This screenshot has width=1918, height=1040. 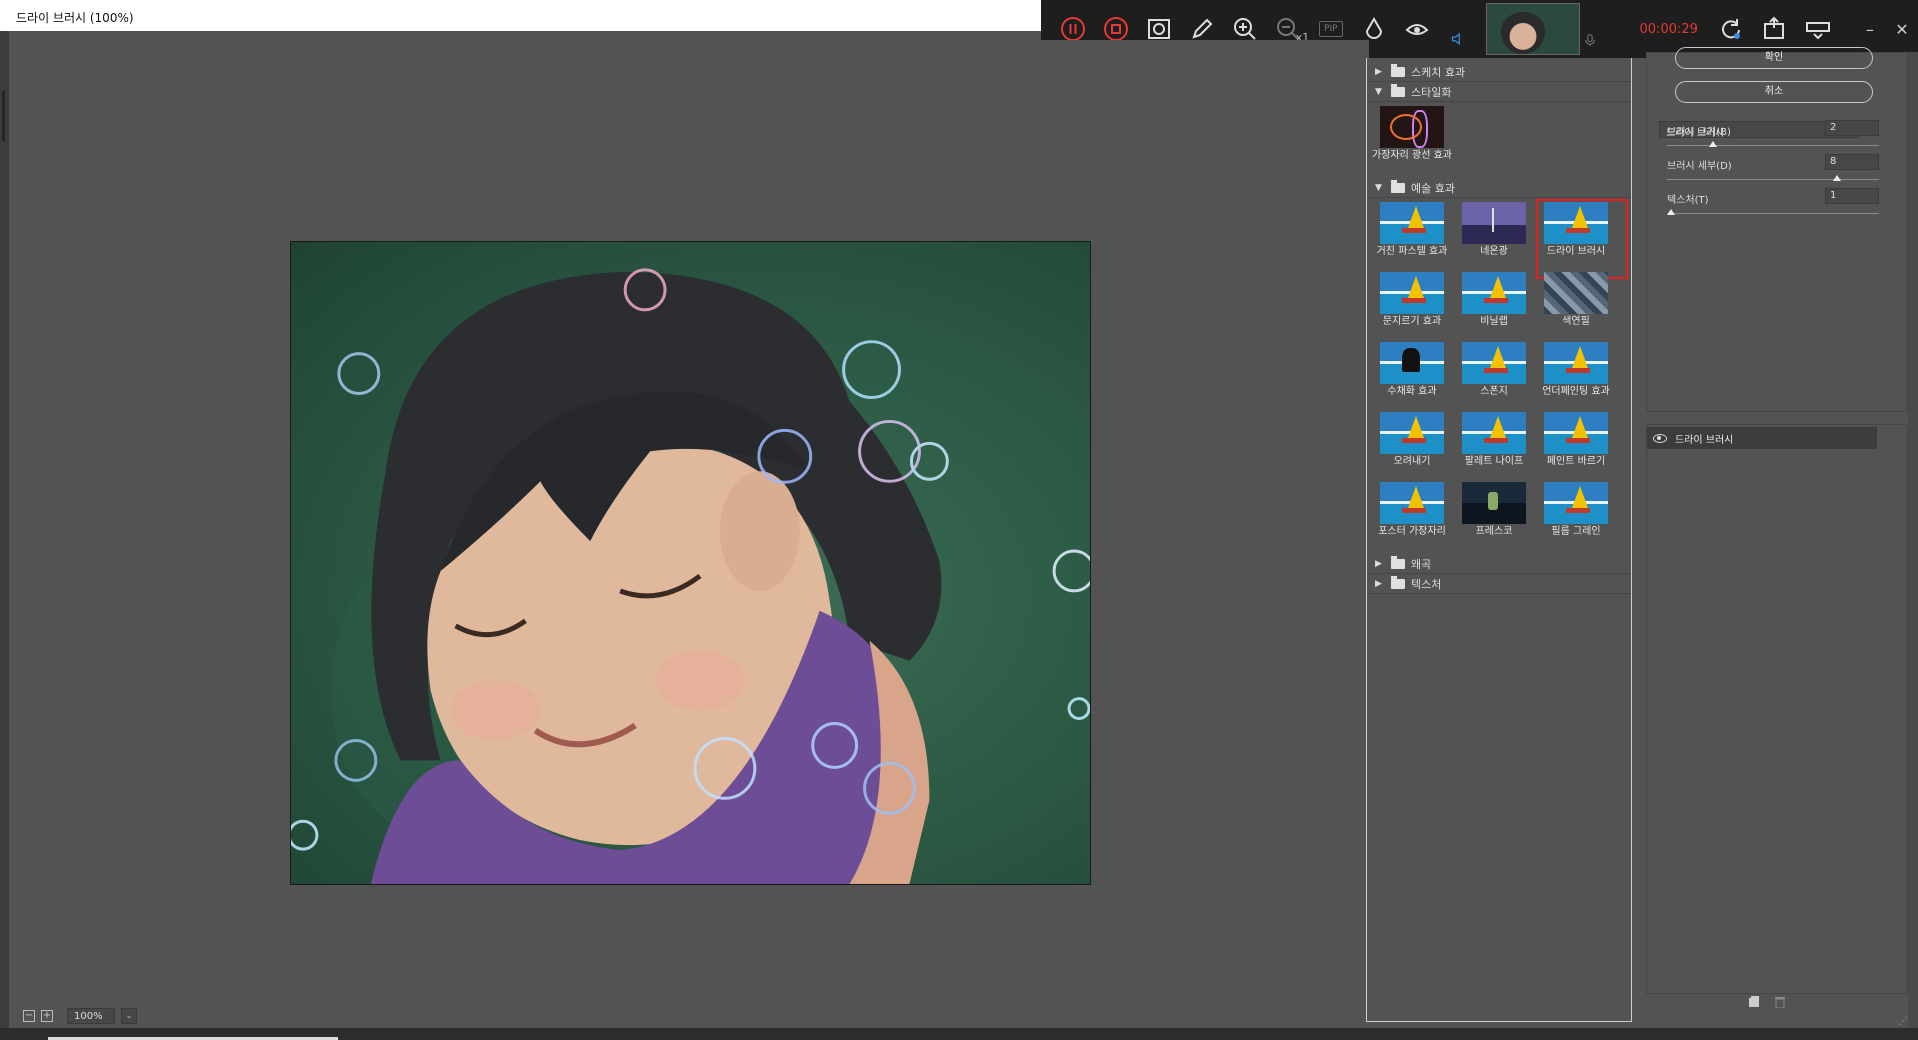 What do you see at coordinates (1903, 1021) in the screenshot?
I see `resize-grip-icon: ⋰` at bounding box center [1903, 1021].